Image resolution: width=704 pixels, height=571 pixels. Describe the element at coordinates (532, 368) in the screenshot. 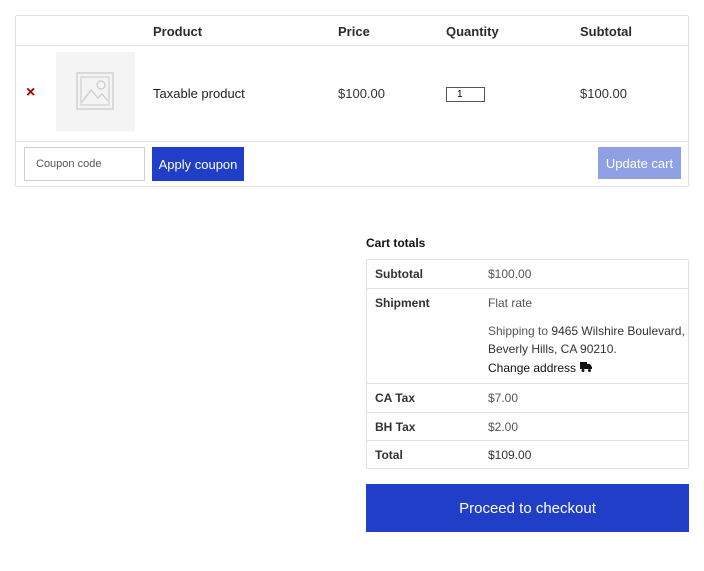

I see `change-address-label: Change address` at that location.